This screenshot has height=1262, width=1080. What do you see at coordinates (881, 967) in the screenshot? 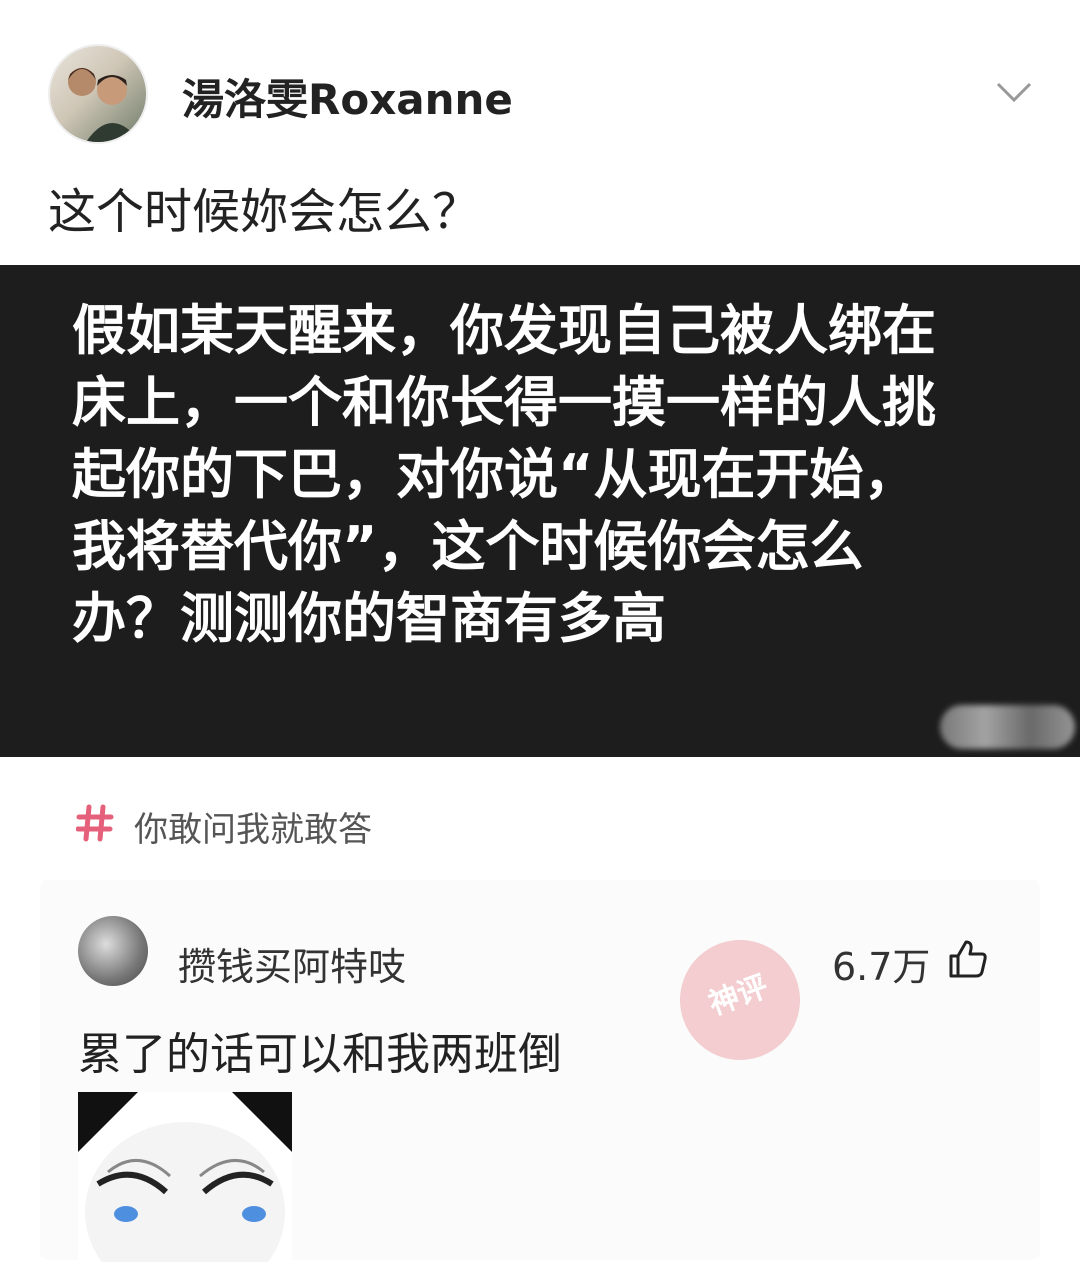
I see `like-count: 6.7万` at bounding box center [881, 967].